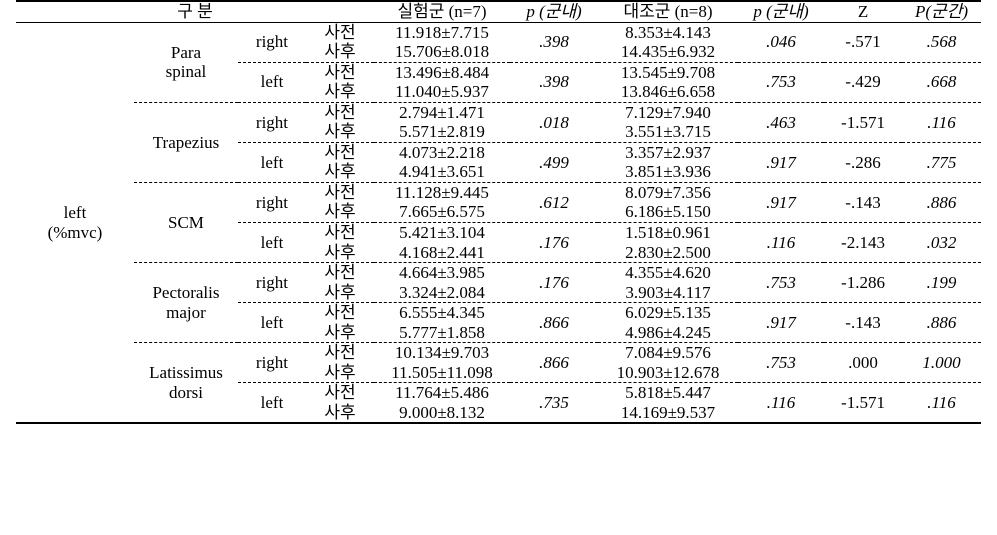 Image resolution: width=997 pixels, height=535 pixels. I want to click on header-p-within-control: p (군내), so click(781, 11).